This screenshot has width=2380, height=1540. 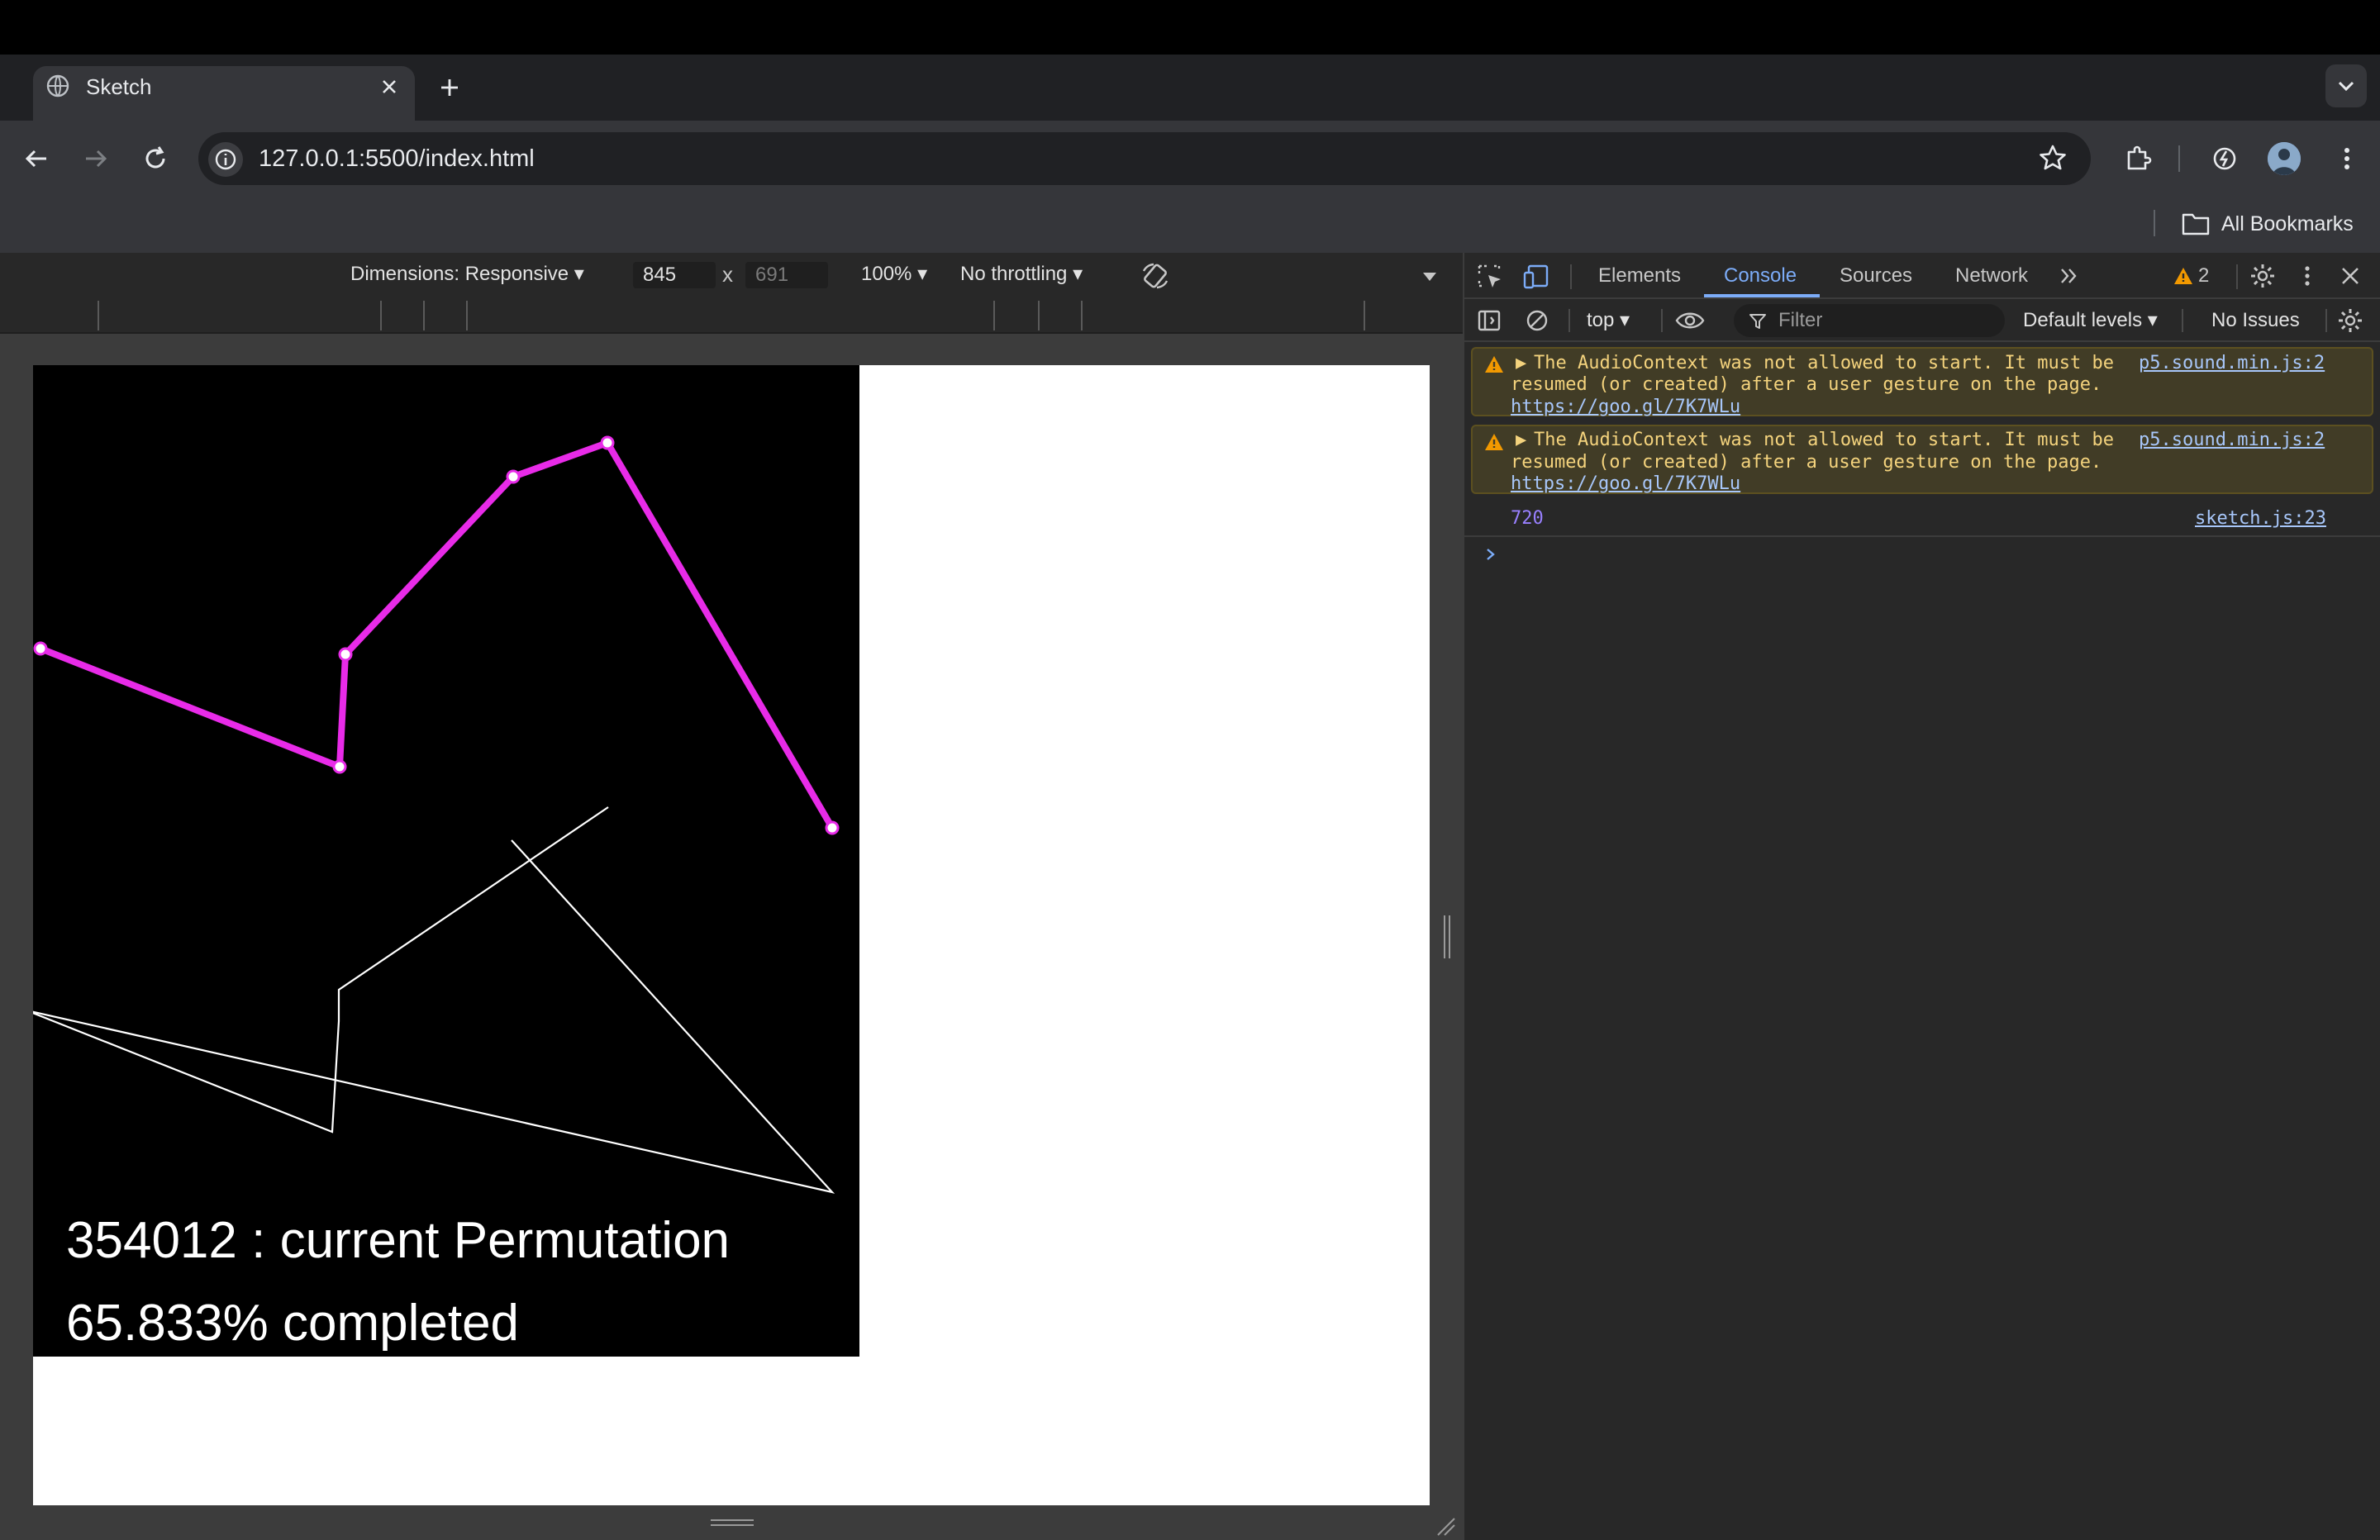 What do you see at coordinates (2052, 158) in the screenshot?
I see `bookmark-star-icon` at bounding box center [2052, 158].